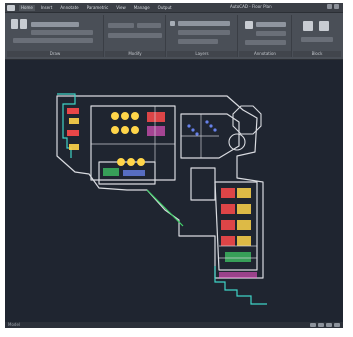 Image resolution: width=353 pixels, height=337 pixels. I want to click on ribbon-panel-label-block: Block, so click(317, 54).